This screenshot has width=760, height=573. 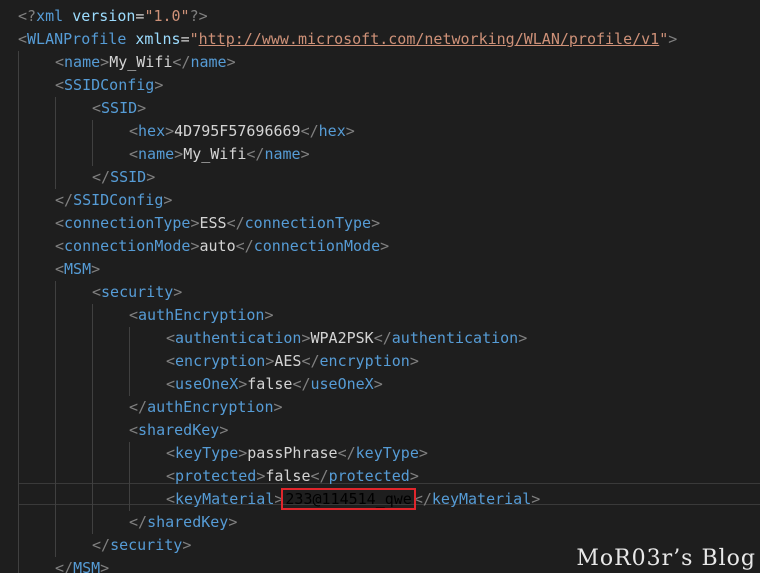 I want to click on code-line: </SSIDConfig>, so click(x=113, y=200).